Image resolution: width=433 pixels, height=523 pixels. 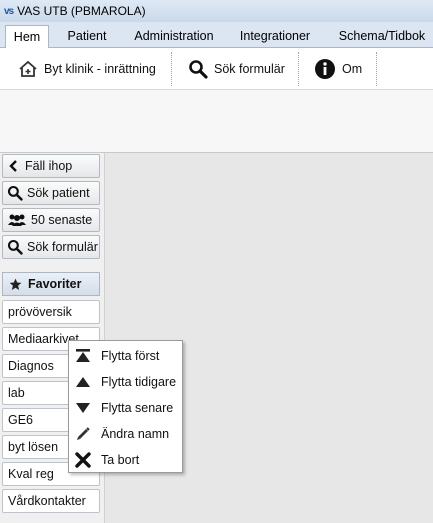 I want to click on collapse-label: Fäll ihop, so click(x=49, y=166).